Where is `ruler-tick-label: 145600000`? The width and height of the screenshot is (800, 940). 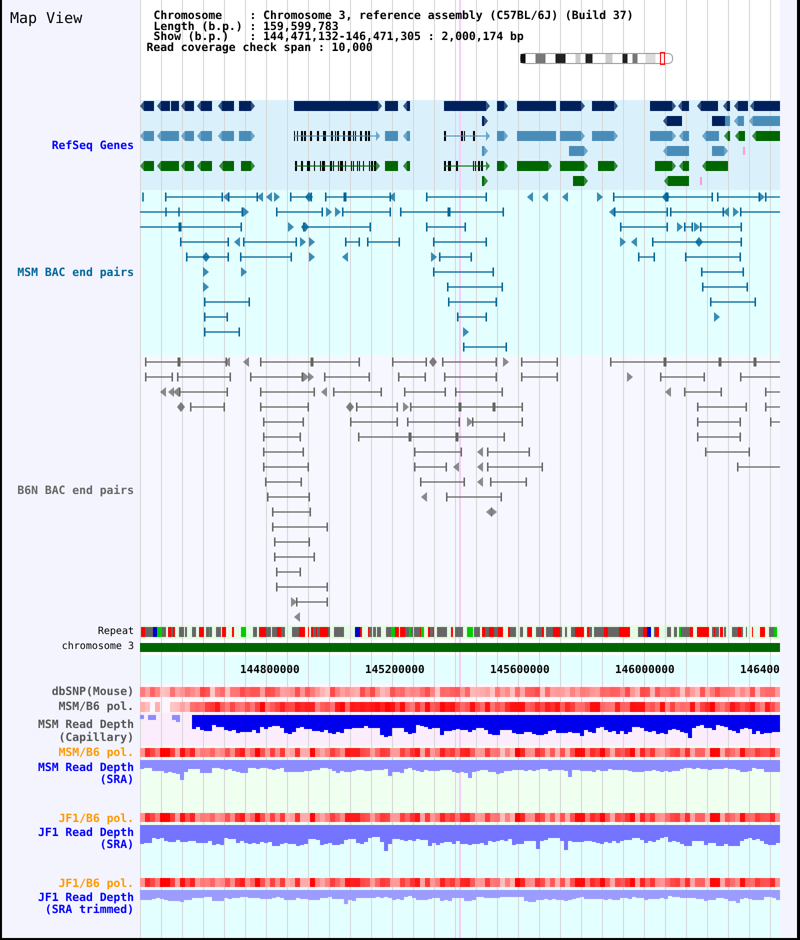
ruler-tick-label: 145600000 is located at coordinates (520, 669).